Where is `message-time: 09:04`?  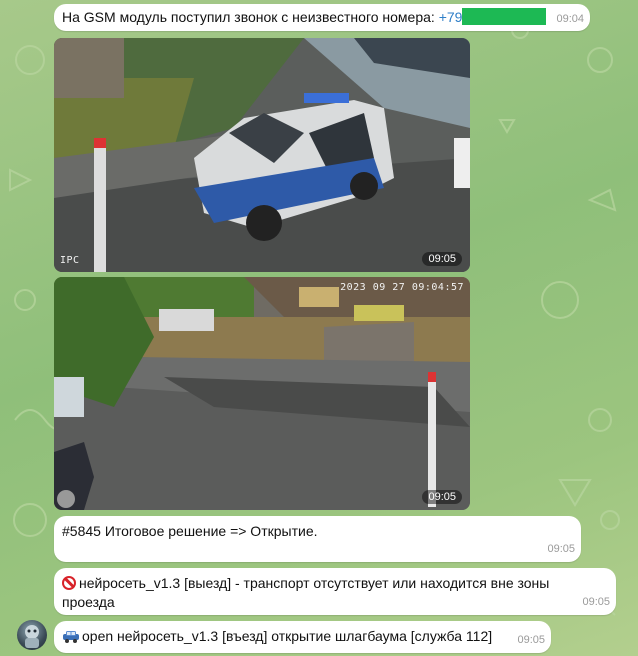
message-time: 09:04 is located at coordinates (570, 19).